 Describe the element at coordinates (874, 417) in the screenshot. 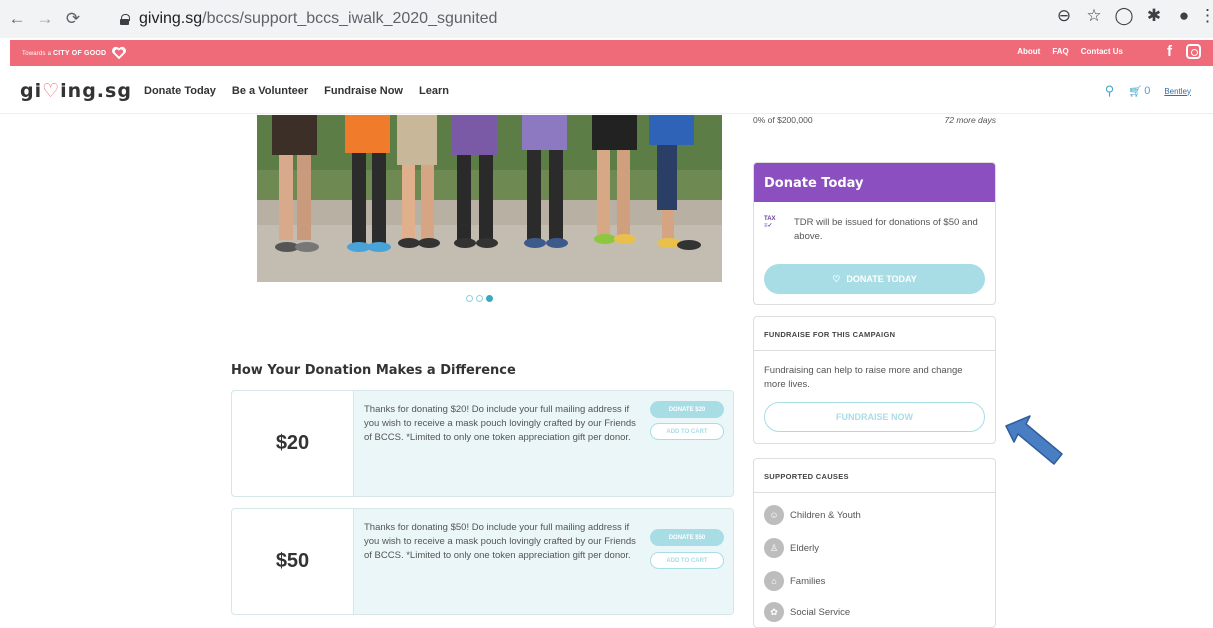

I see `fundraise-now-button: FUNDRAISE NOW` at that location.